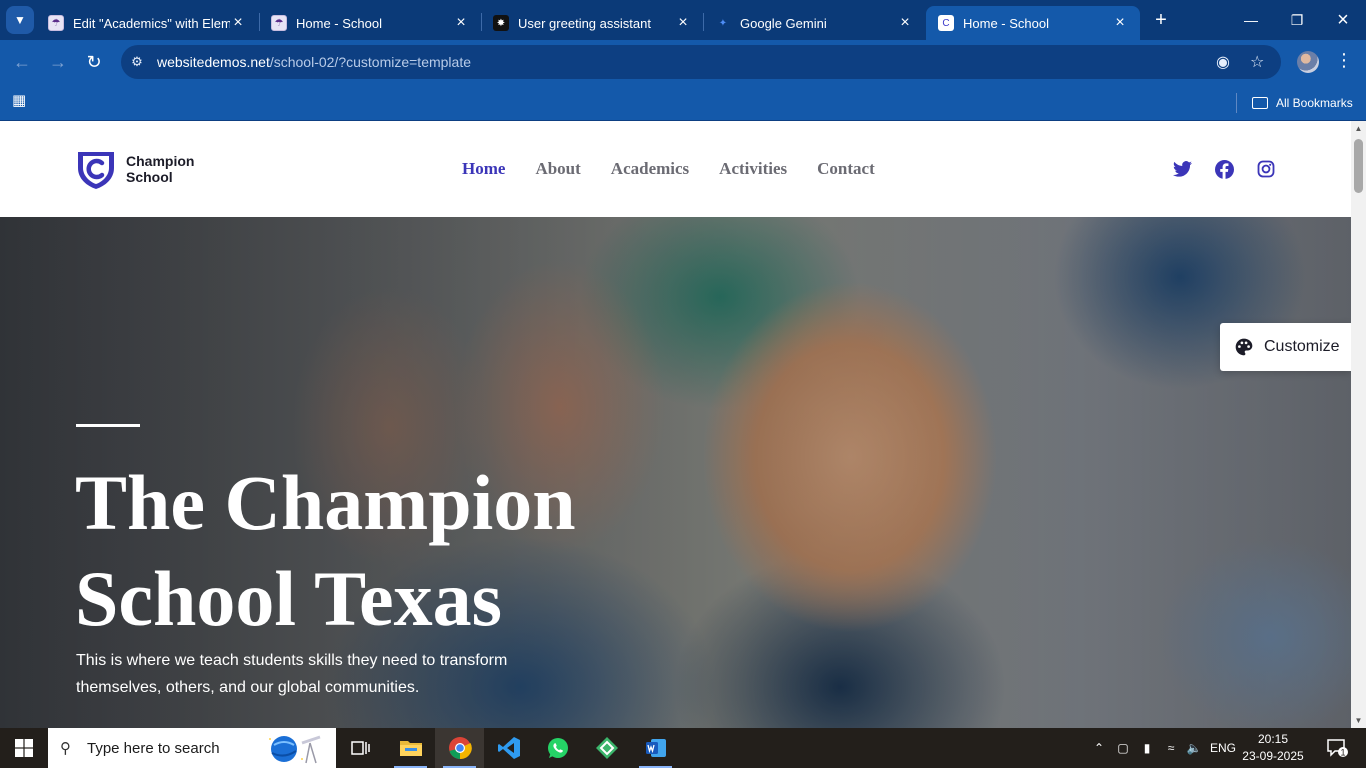 This screenshot has height=768, width=1366. I want to click on input-language: ENG, so click(1223, 748).